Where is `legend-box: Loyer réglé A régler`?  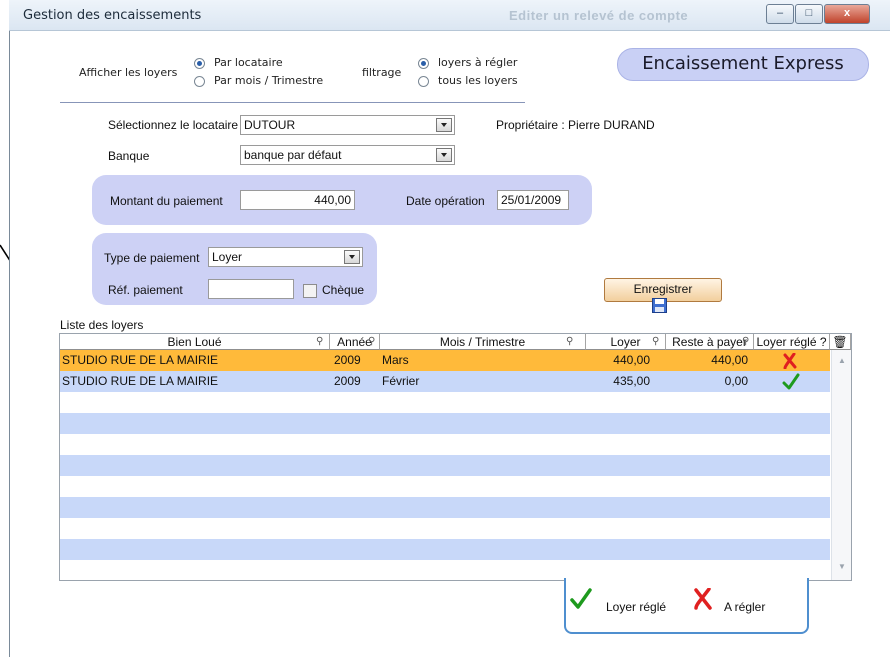 legend-box: Loyer réglé A régler is located at coordinates (686, 606).